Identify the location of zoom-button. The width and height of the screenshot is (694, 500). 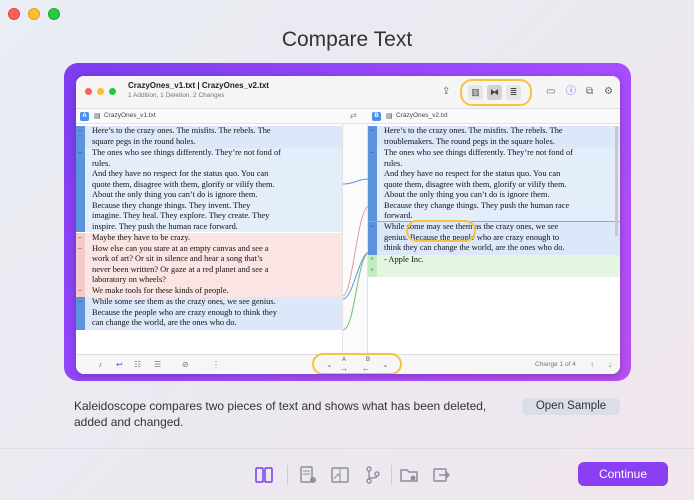
(54, 14).